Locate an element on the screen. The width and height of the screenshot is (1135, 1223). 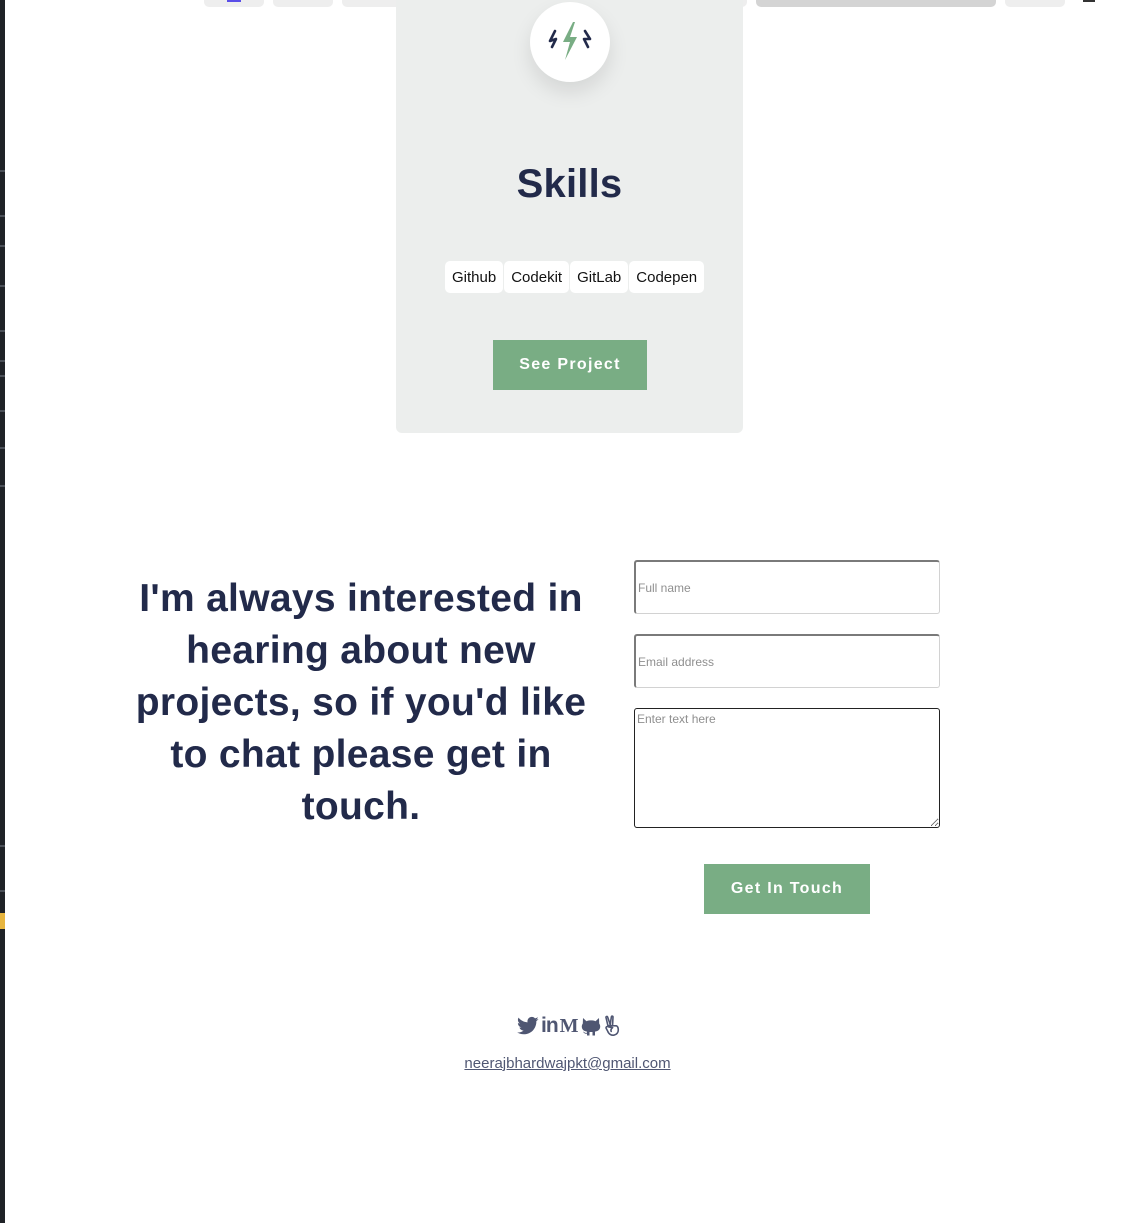
footer-email: neerajbhardwajpkt@gmail.com is located at coordinates (567, 1063).